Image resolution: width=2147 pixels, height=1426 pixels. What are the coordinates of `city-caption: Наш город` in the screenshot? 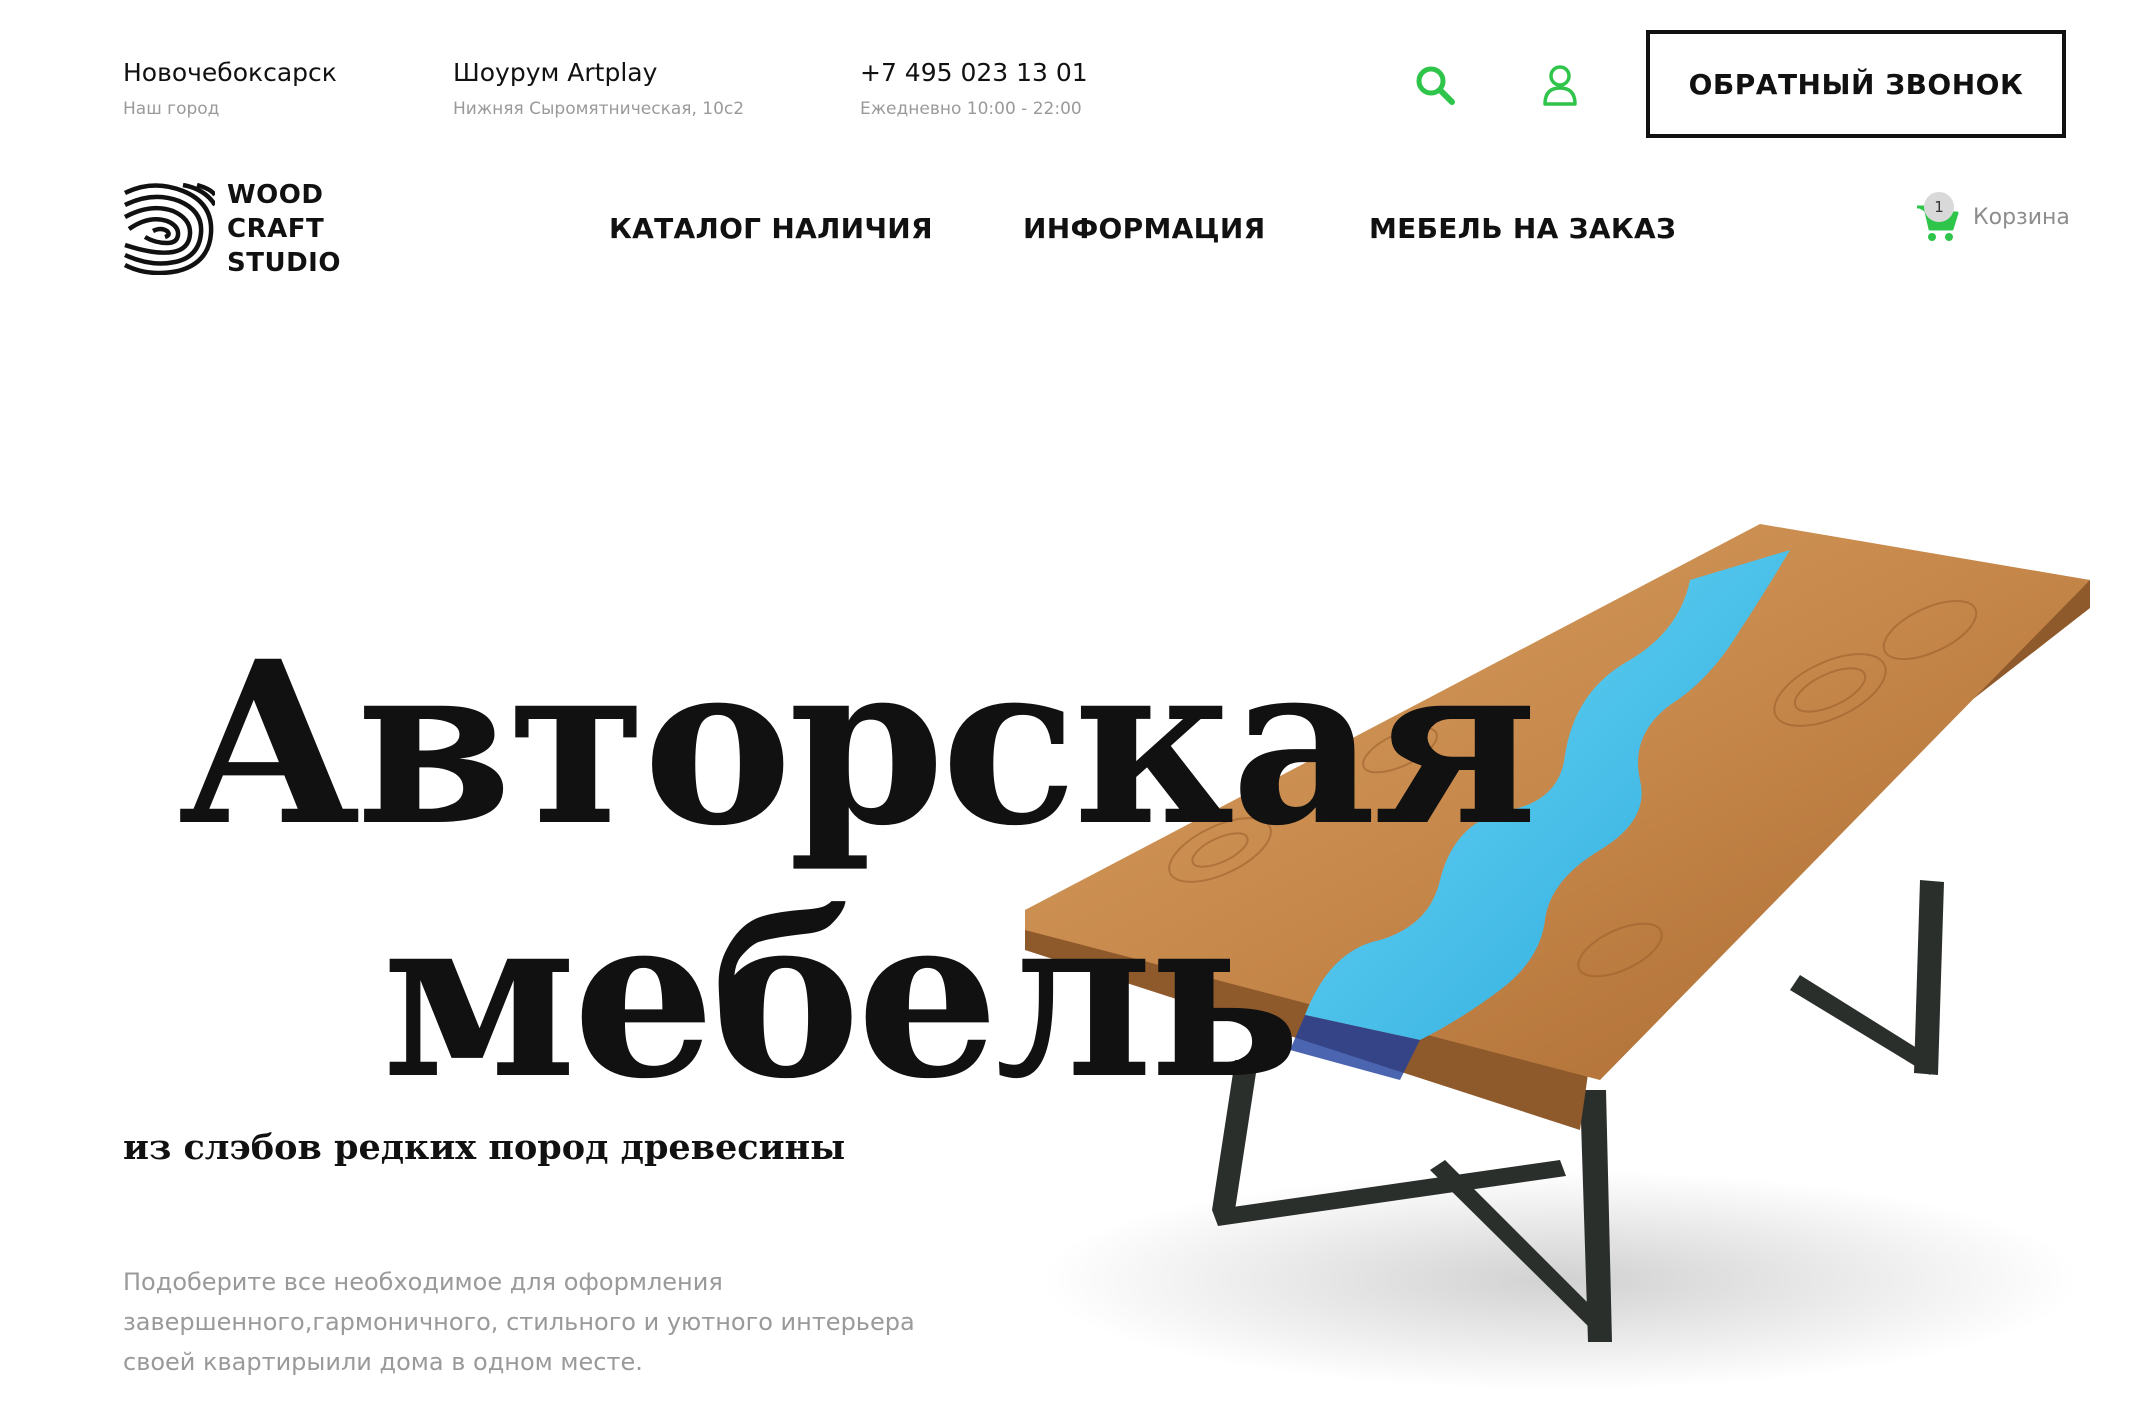 It's located at (171, 109).